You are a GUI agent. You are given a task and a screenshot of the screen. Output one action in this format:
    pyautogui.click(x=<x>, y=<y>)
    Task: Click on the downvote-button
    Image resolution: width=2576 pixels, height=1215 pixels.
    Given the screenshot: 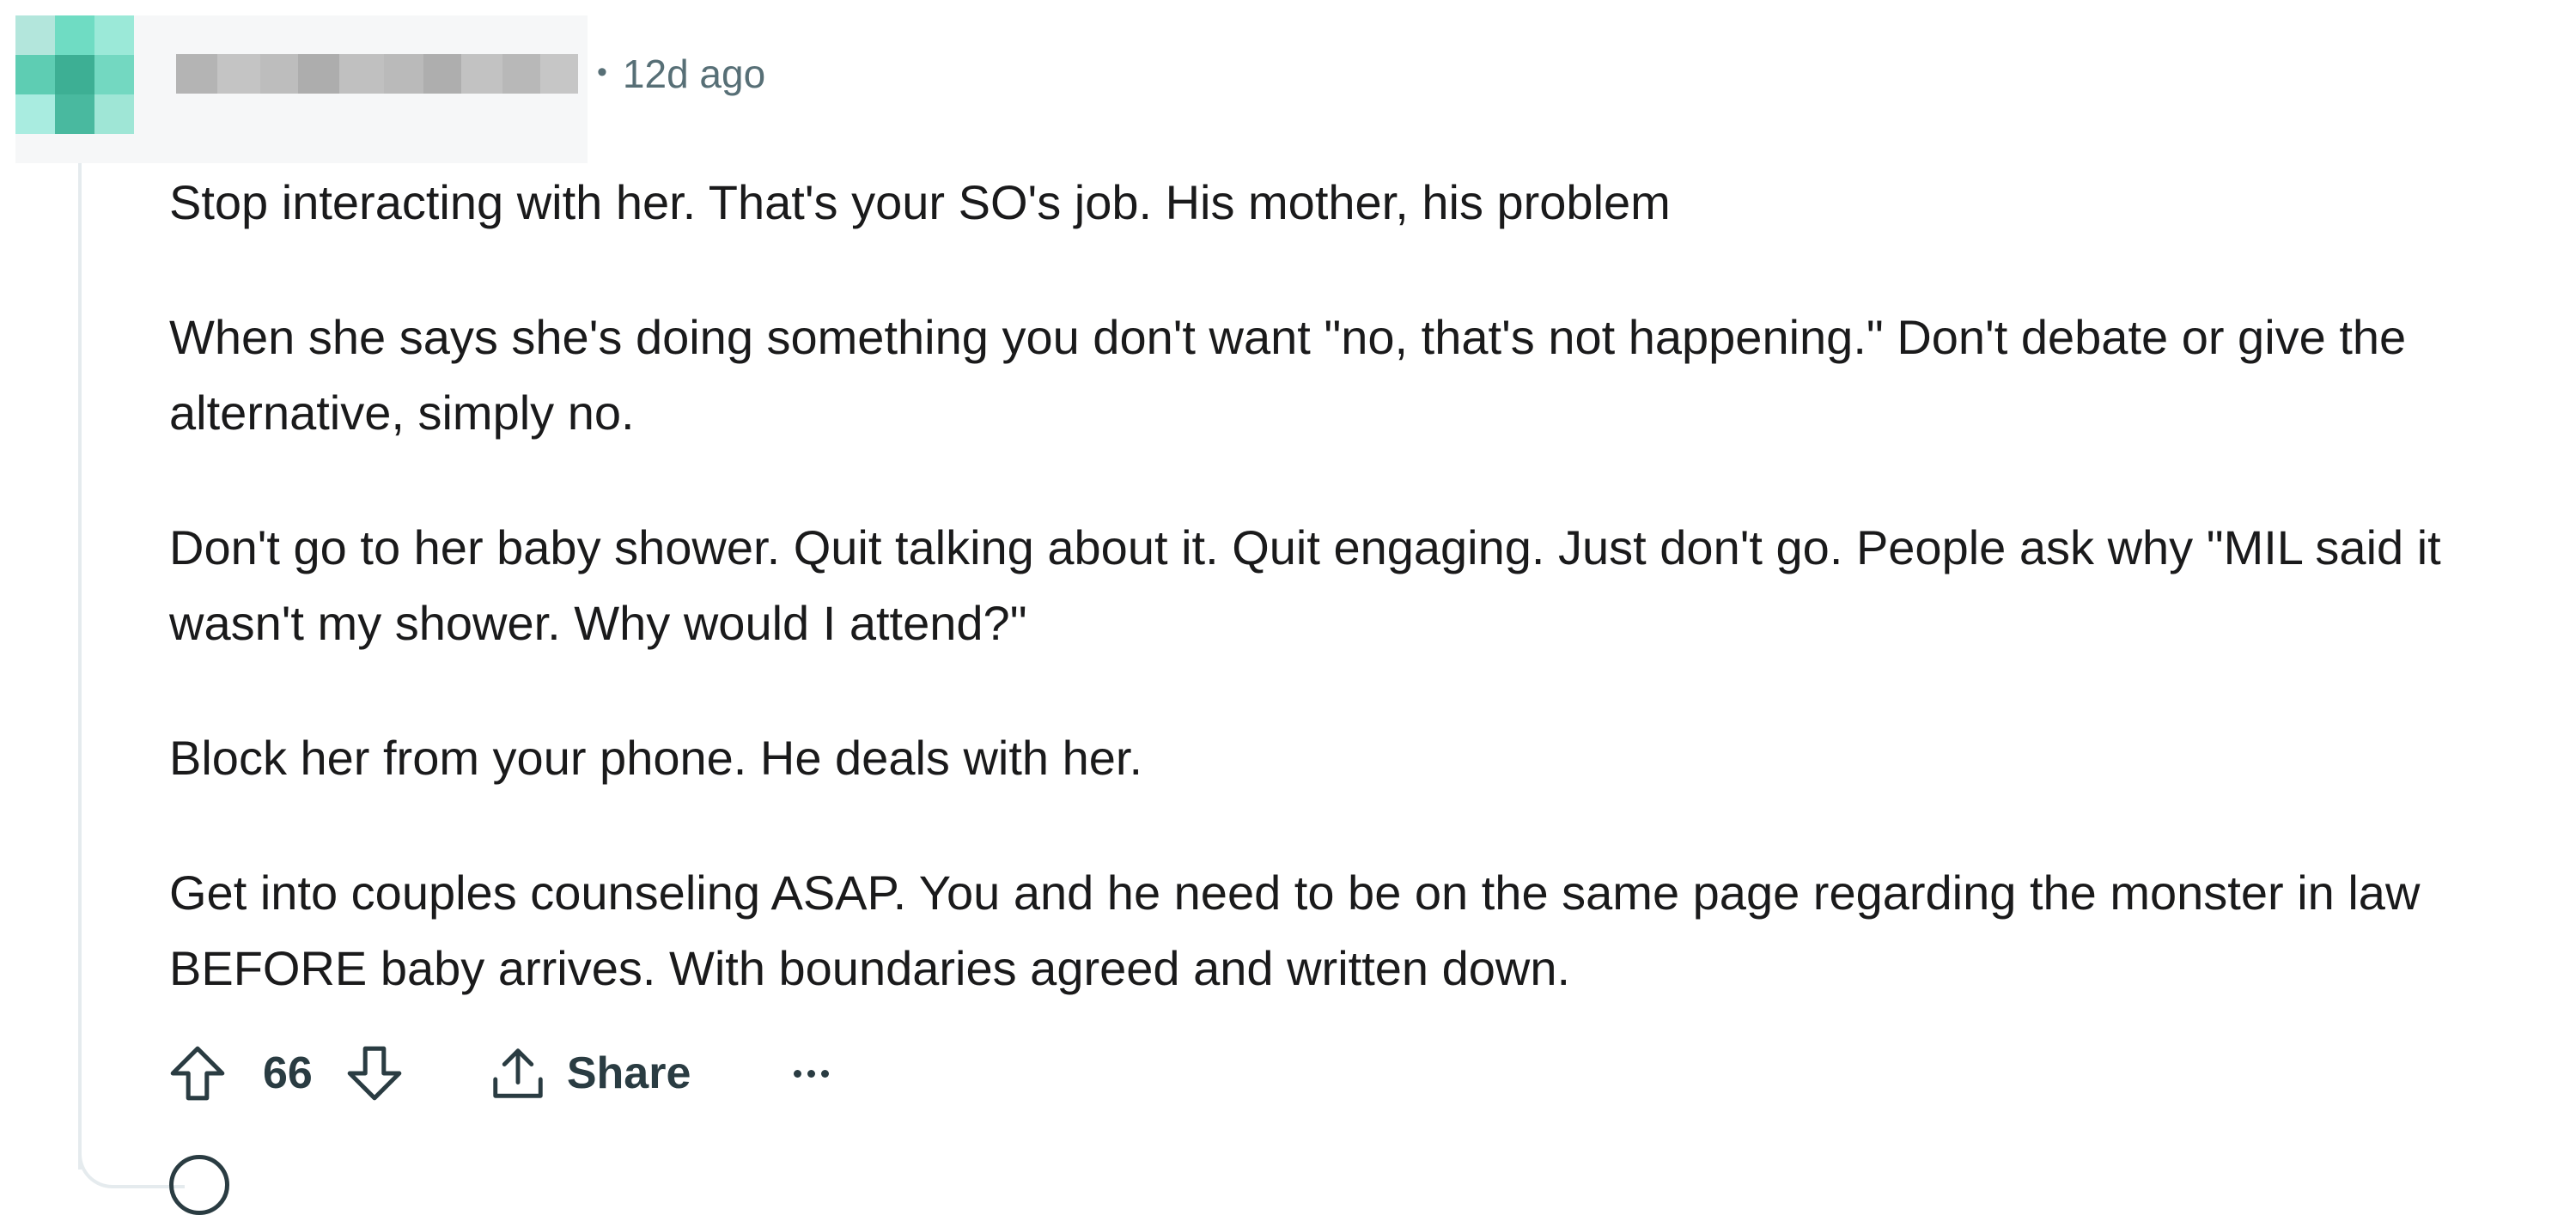 What is the action you would take?
    pyautogui.click(x=374, y=1073)
    